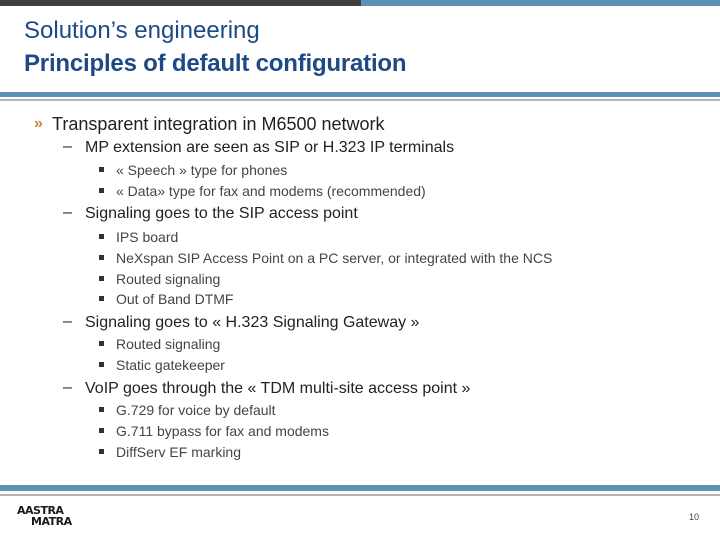 The width and height of the screenshot is (720, 540). What do you see at coordinates (51, 521) in the screenshot?
I see `logo-line-2: MATRA` at bounding box center [51, 521].